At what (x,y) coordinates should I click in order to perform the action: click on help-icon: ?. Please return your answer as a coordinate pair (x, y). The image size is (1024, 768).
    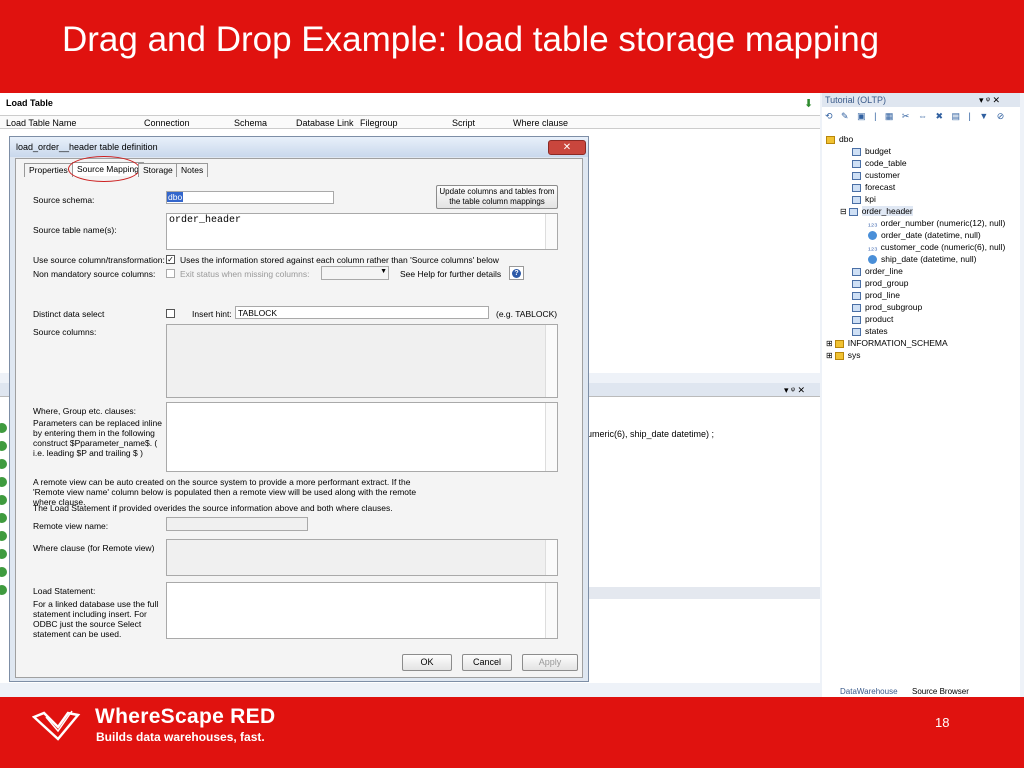
    Looking at the image, I should click on (516, 273).